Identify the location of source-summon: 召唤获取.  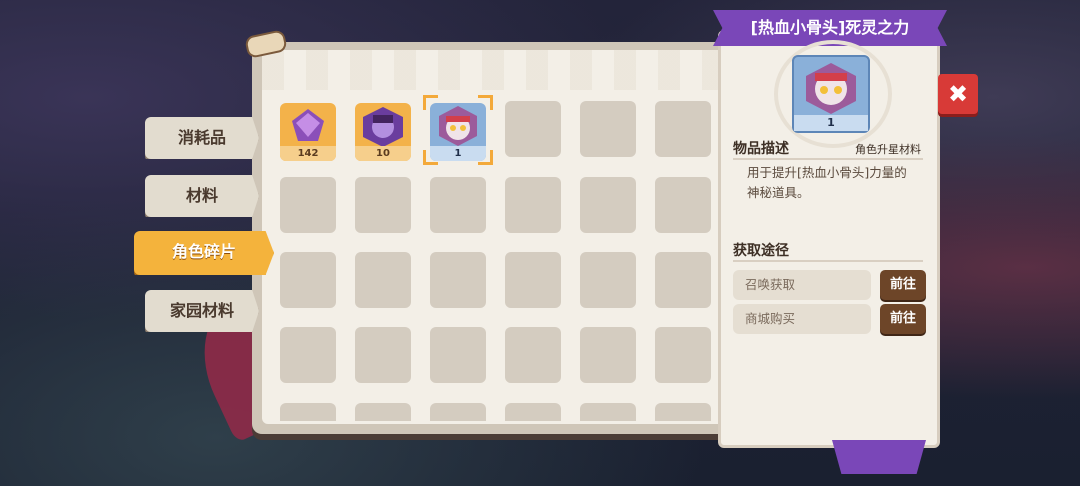
(802, 285).